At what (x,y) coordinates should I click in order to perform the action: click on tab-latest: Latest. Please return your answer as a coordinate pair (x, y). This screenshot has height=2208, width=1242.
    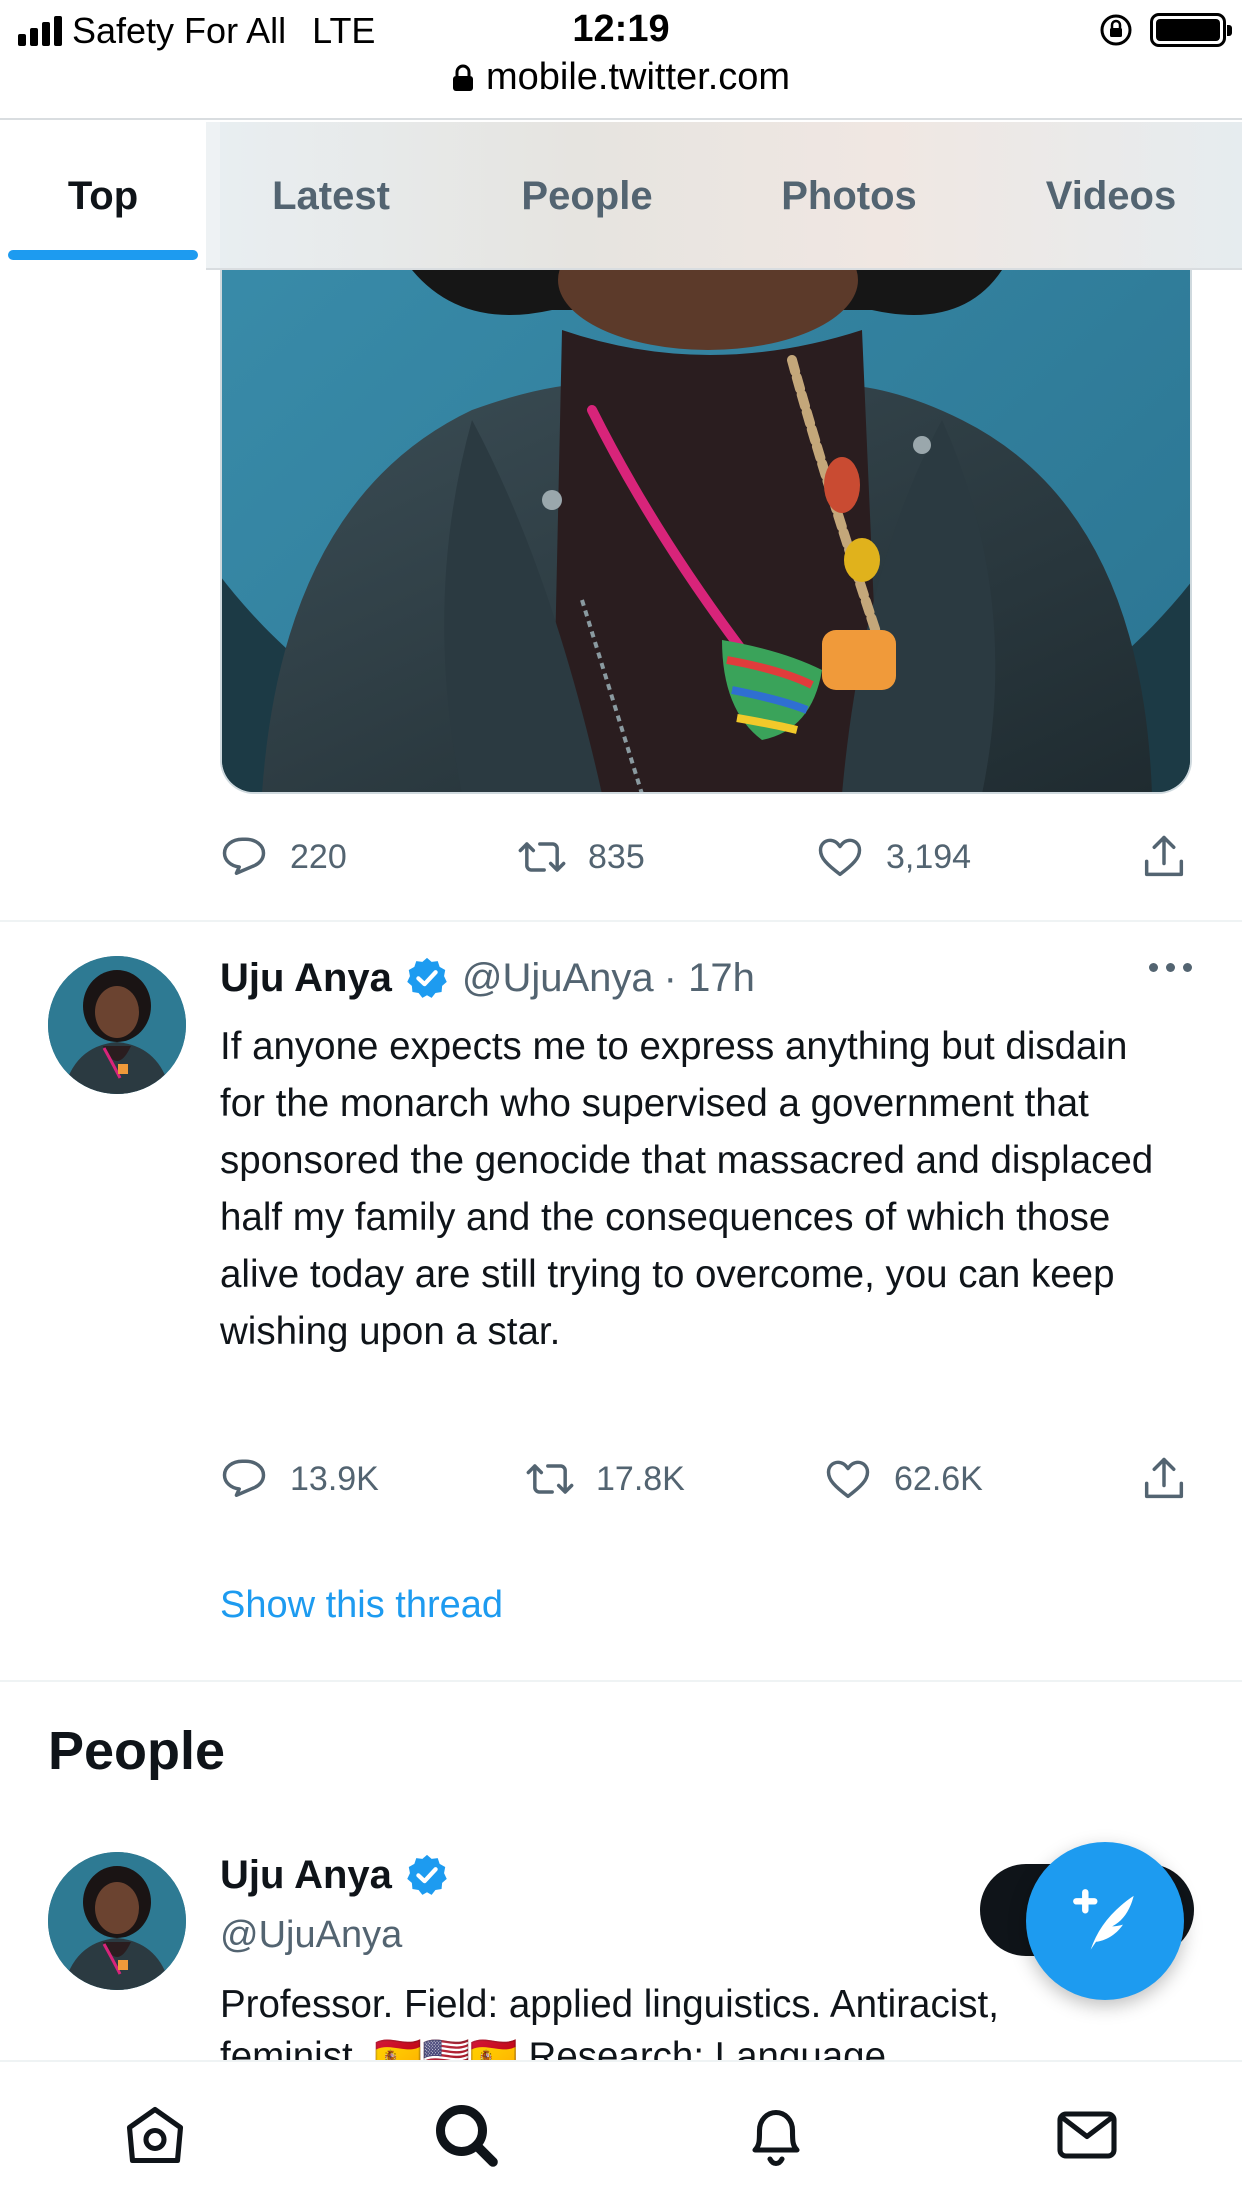
    Looking at the image, I should click on (331, 196).